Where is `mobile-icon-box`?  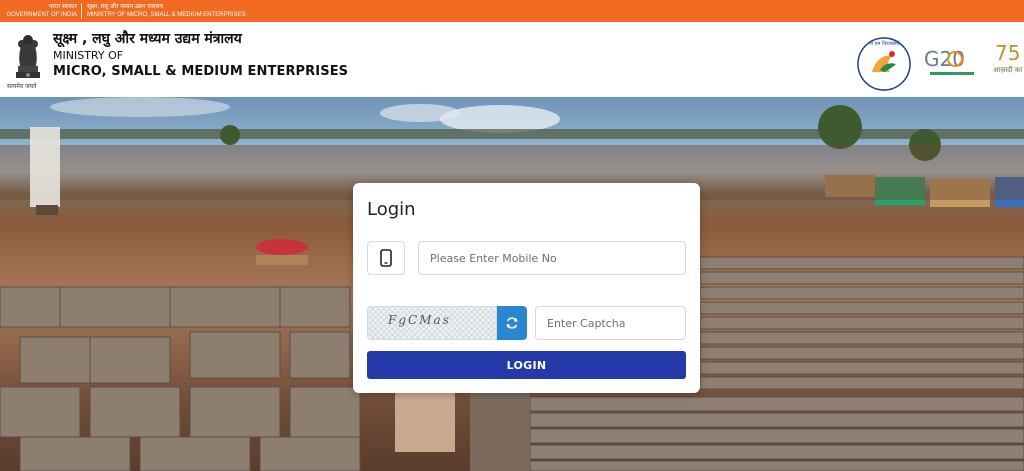
mobile-icon-box is located at coordinates (386, 258).